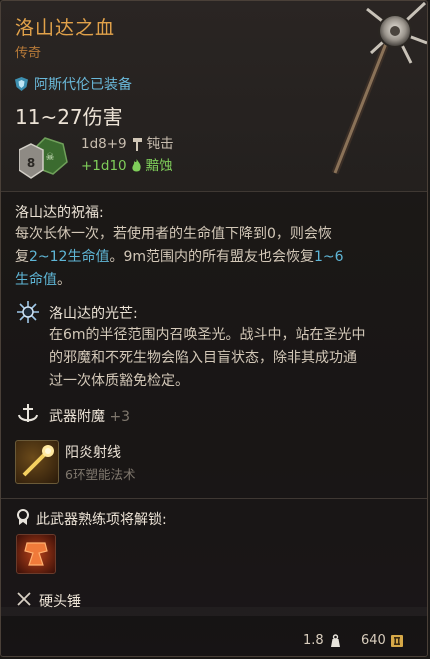 Image resolution: width=430 pixels, height=659 pixels. What do you see at coordinates (101, 520) in the screenshot?
I see `proficiency-label: 此武器熟练项将解锁:` at bounding box center [101, 520].